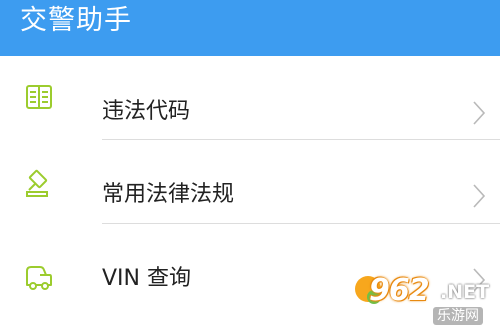 This screenshot has height=333, width=500. I want to click on watermark-tld: .NET, so click(465, 292).